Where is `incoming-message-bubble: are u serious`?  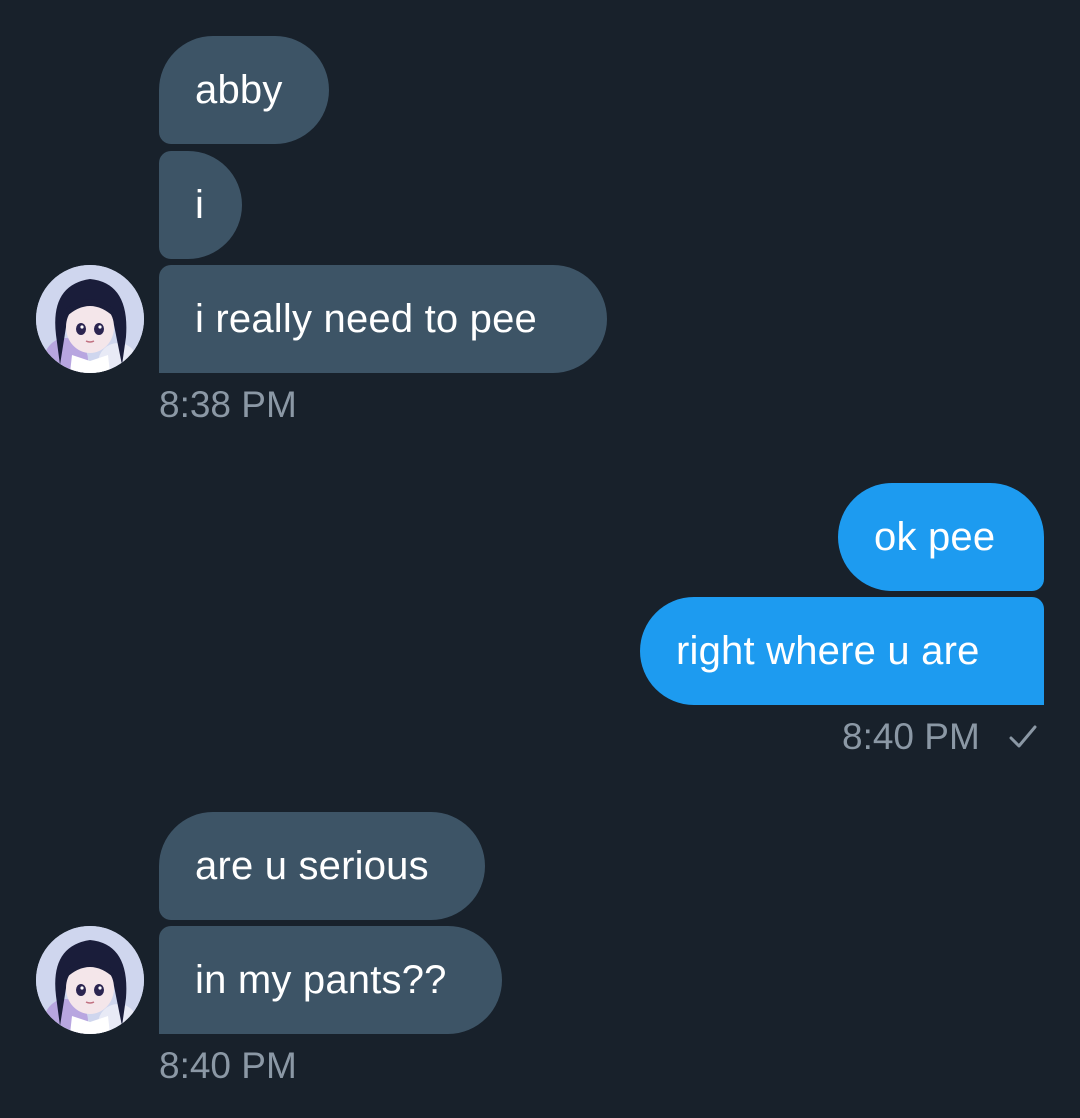
incoming-message-bubble: are u serious is located at coordinates (322, 866).